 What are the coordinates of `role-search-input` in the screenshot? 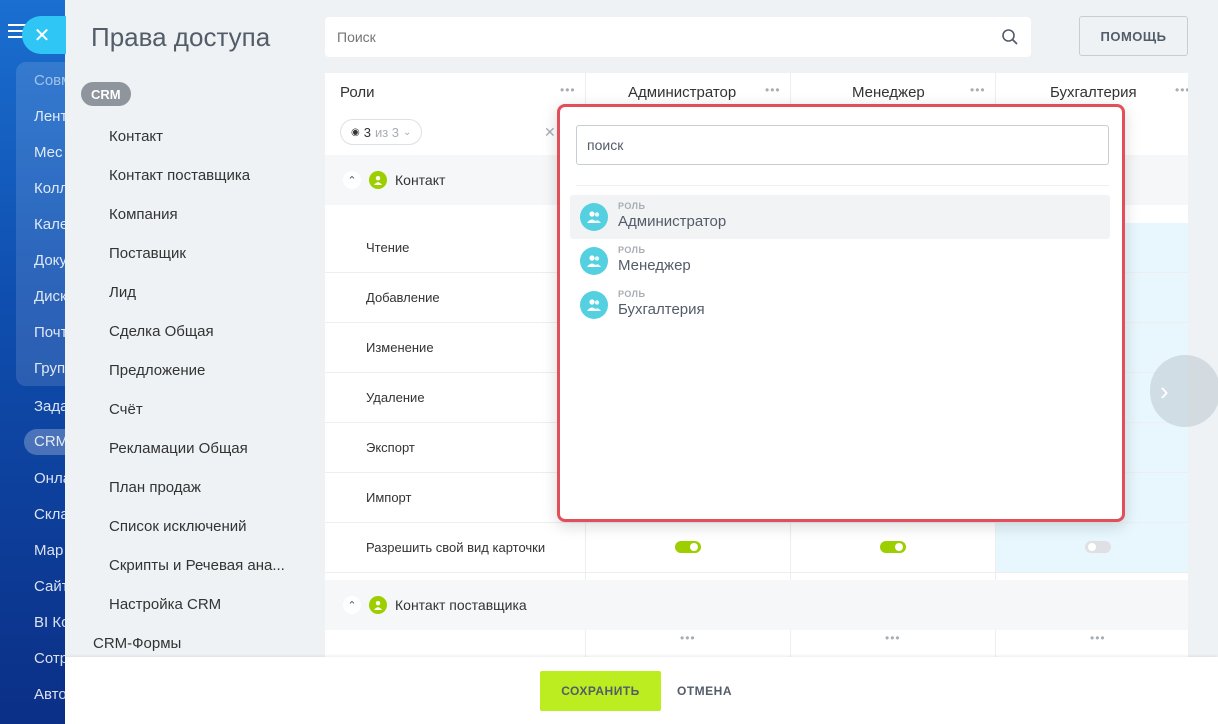 It's located at (842, 145).